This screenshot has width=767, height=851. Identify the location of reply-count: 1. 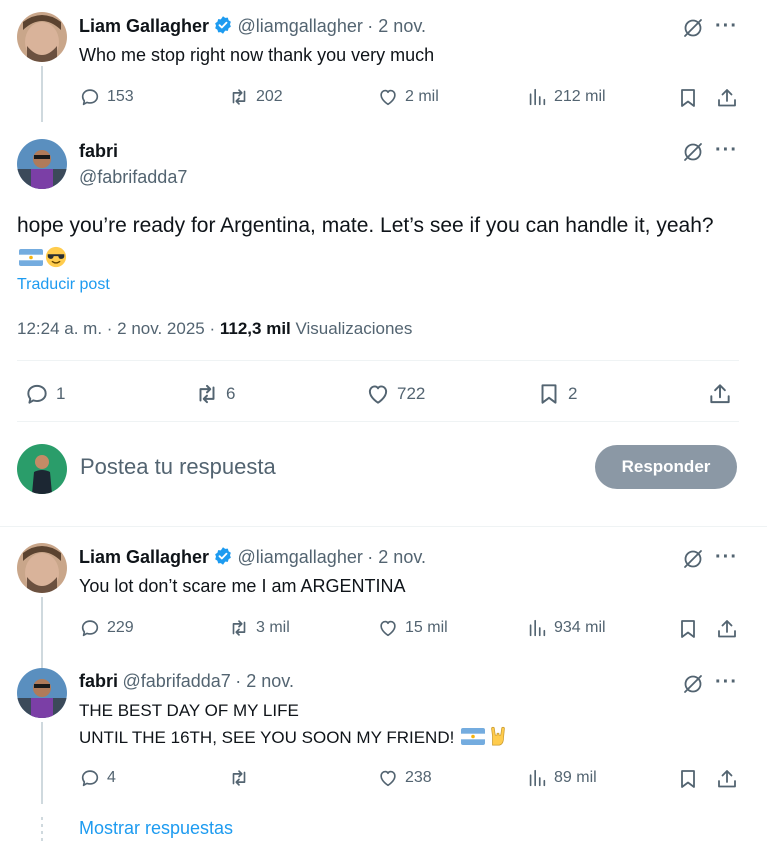
(61, 393).